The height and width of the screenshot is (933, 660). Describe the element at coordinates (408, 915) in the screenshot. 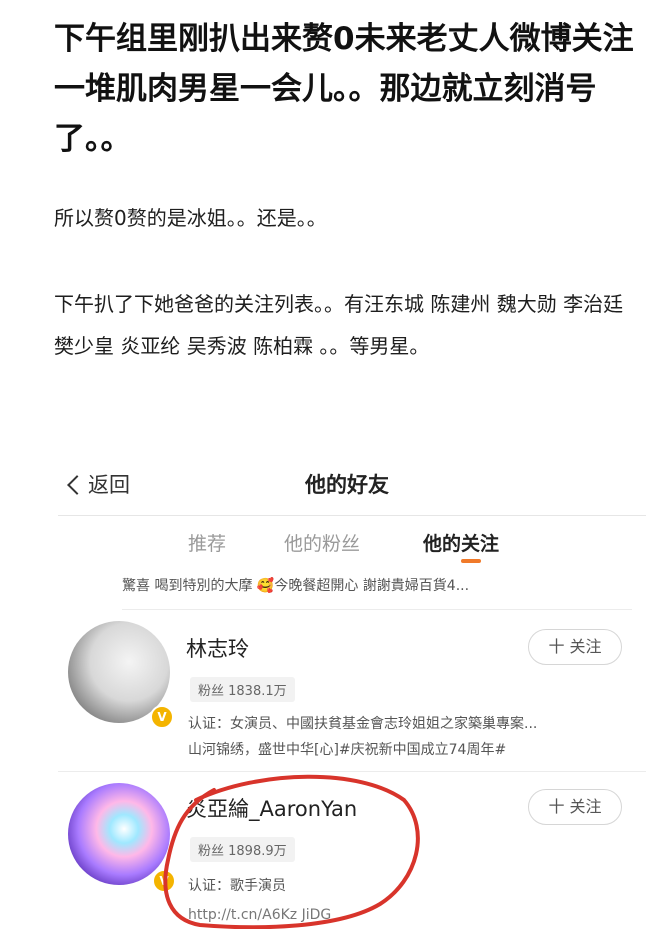

I see `user-link: http://t.cn/A6Kz JiDG` at that location.